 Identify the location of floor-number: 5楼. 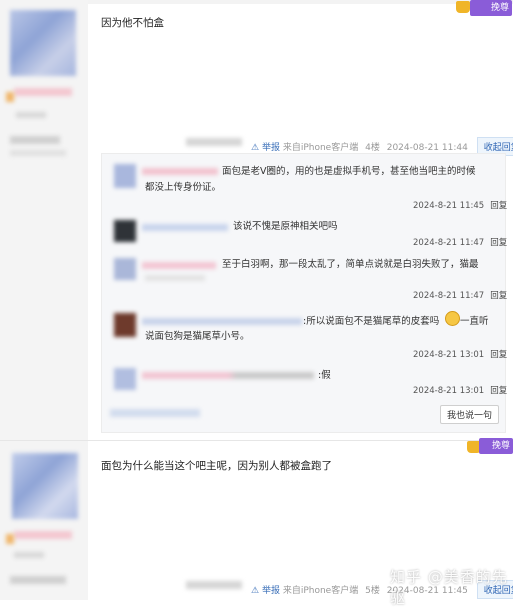
(372, 591).